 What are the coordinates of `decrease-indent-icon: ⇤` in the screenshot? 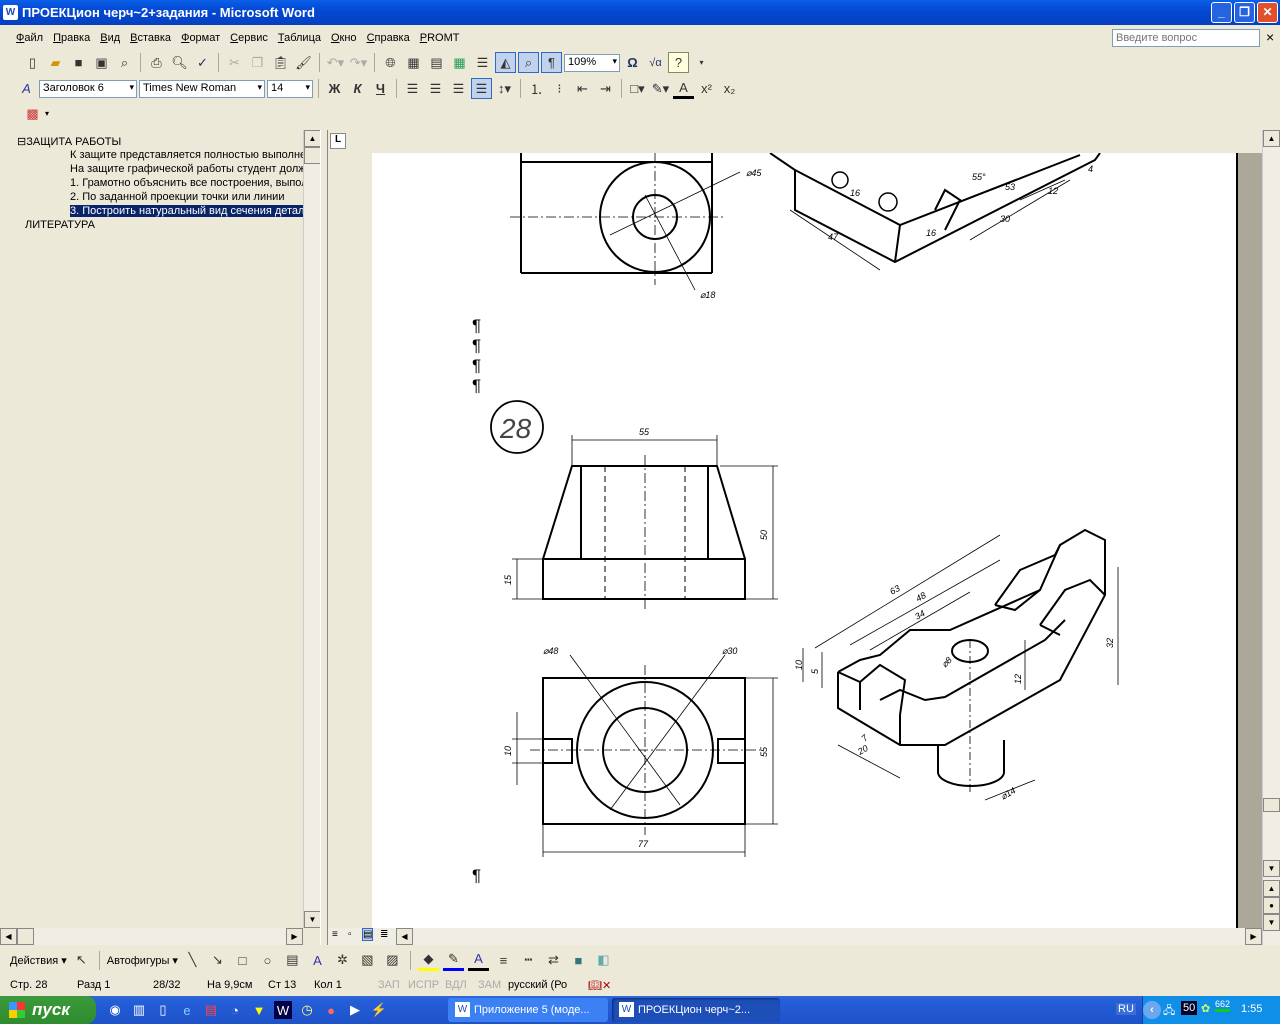 It's located at (582, 88).